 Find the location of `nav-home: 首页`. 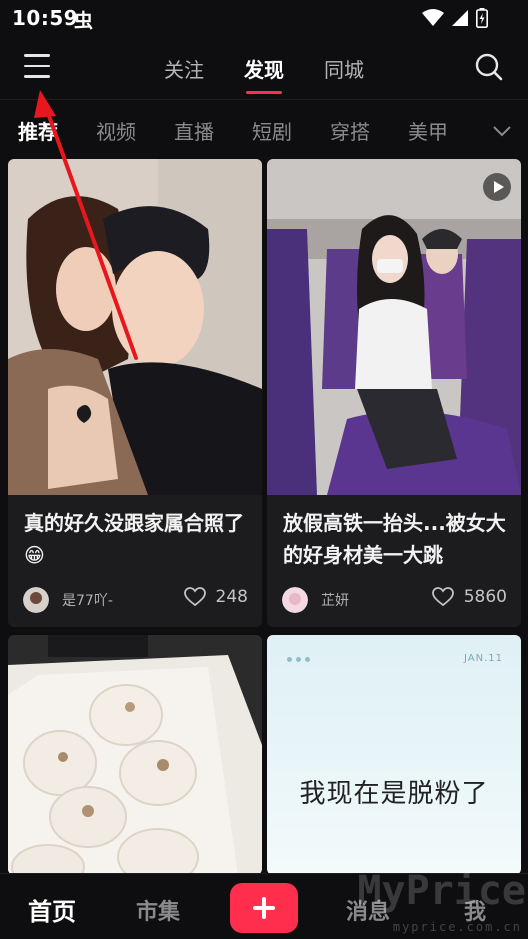

nav-home: 首页 is located at coordinates (52, 909).